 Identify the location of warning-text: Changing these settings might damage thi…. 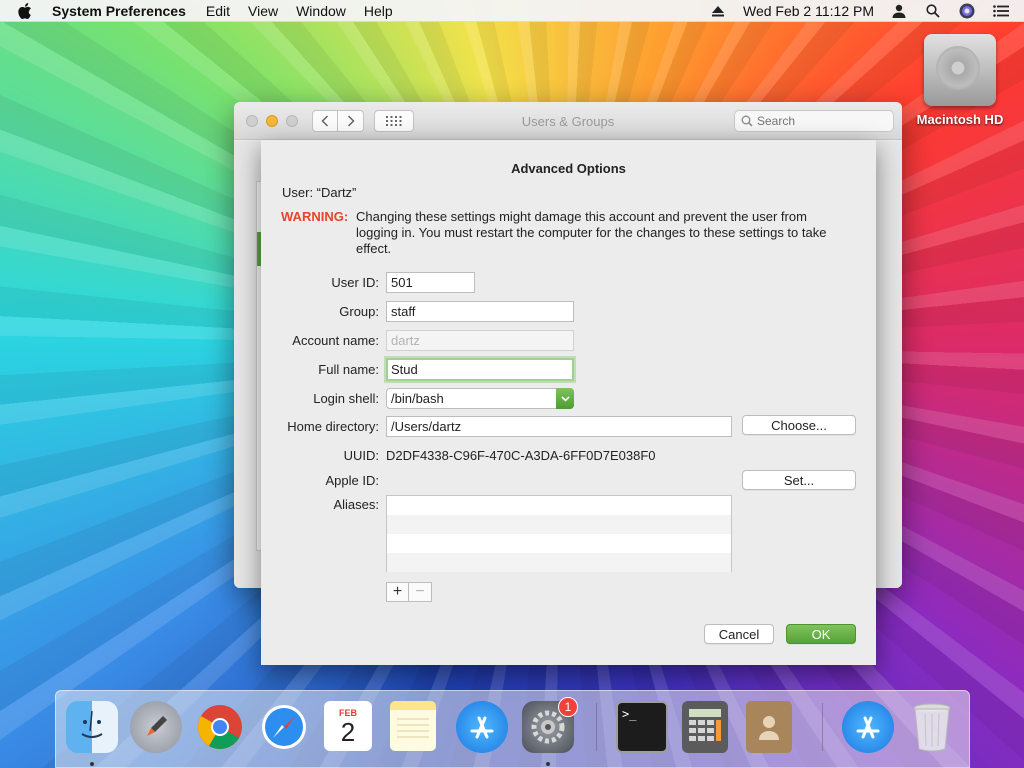
(591, 232).